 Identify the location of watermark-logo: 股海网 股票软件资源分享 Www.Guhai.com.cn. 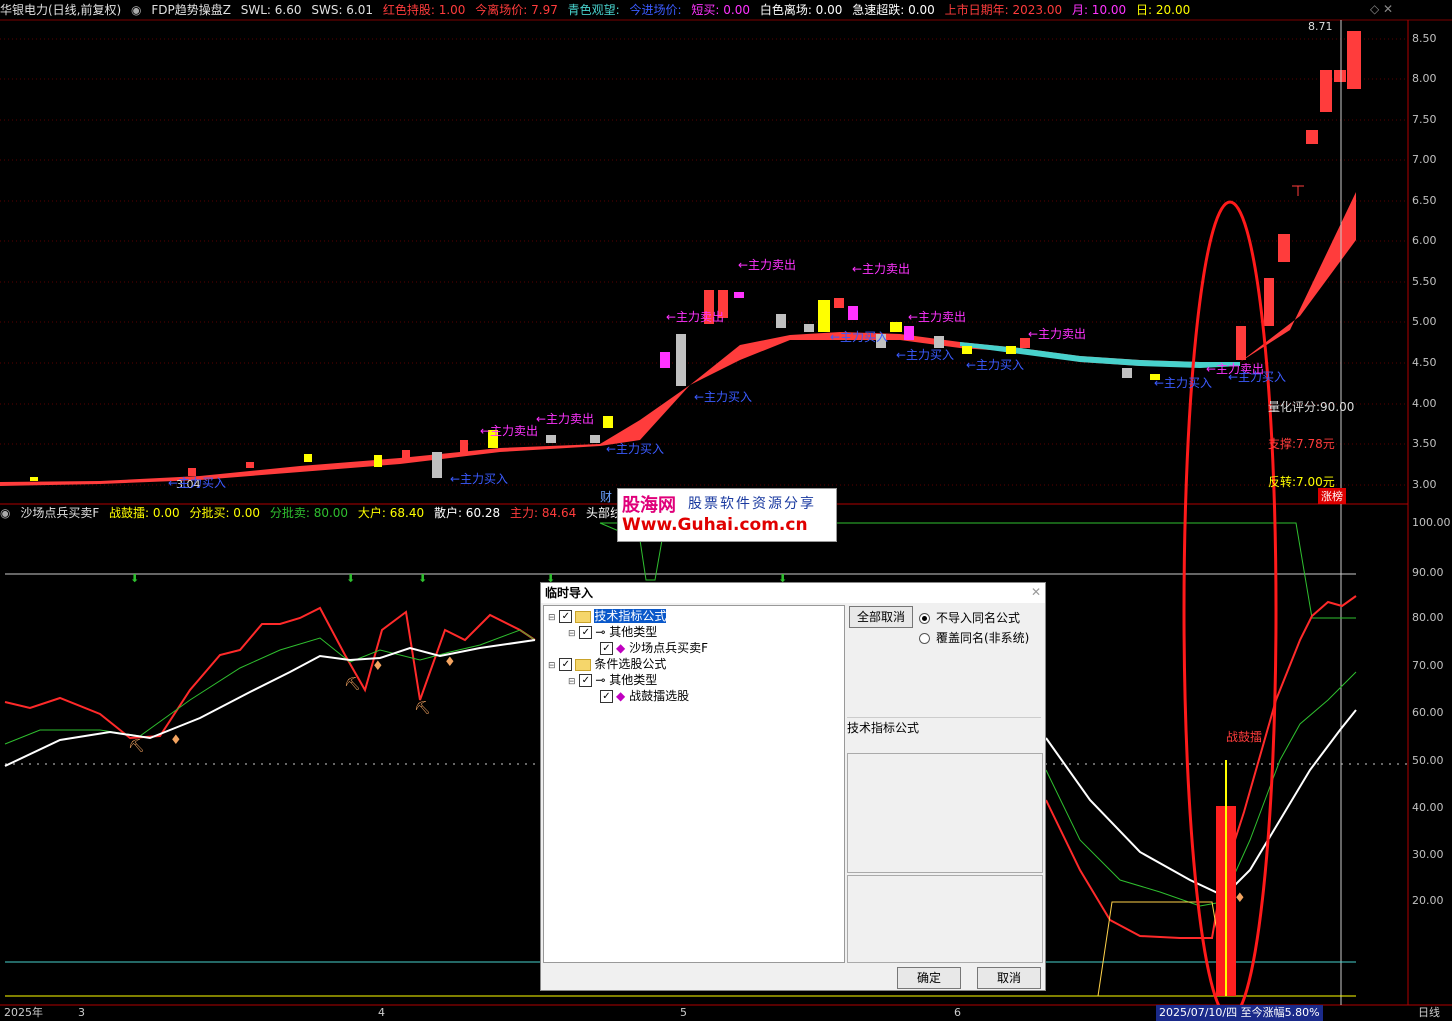
(727, 515).